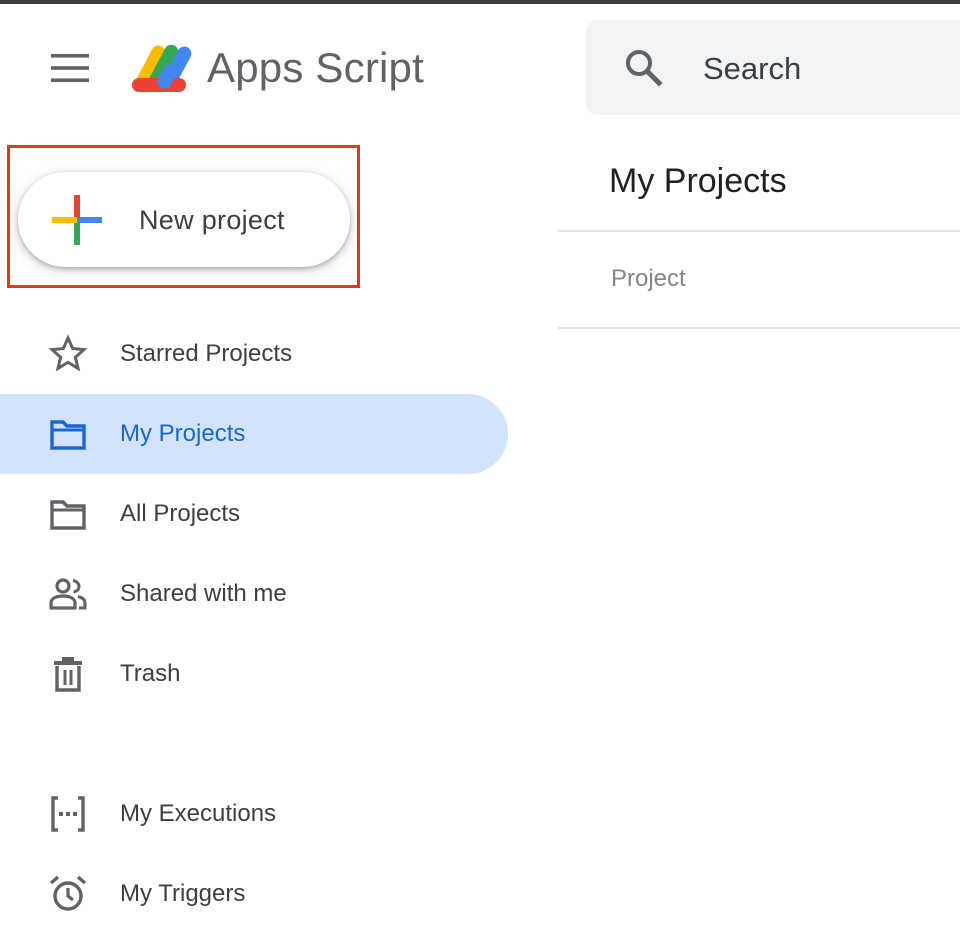  I want to click on sidebar-item-label: Starred Projects, so click(206, 353).